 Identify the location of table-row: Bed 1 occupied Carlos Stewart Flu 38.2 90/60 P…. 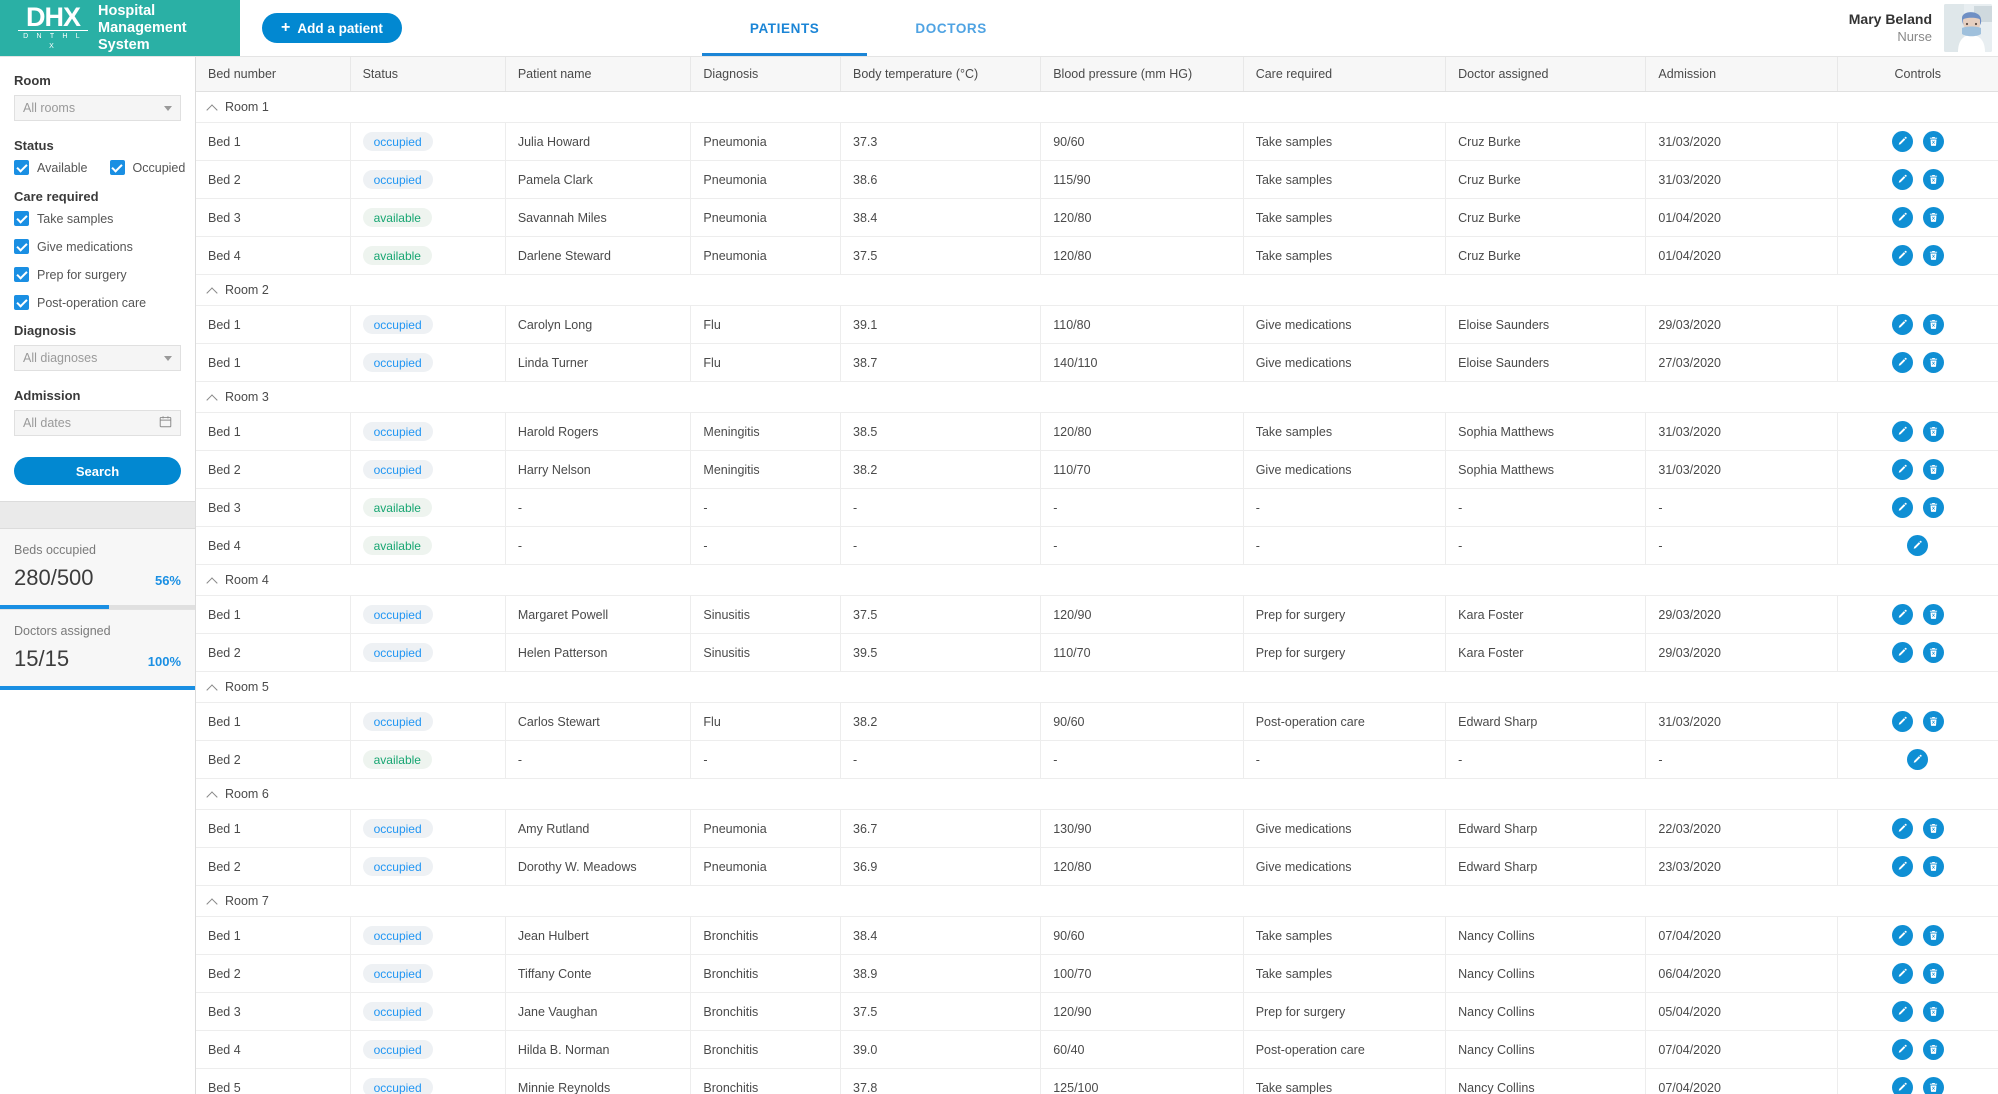
(1097, 721).